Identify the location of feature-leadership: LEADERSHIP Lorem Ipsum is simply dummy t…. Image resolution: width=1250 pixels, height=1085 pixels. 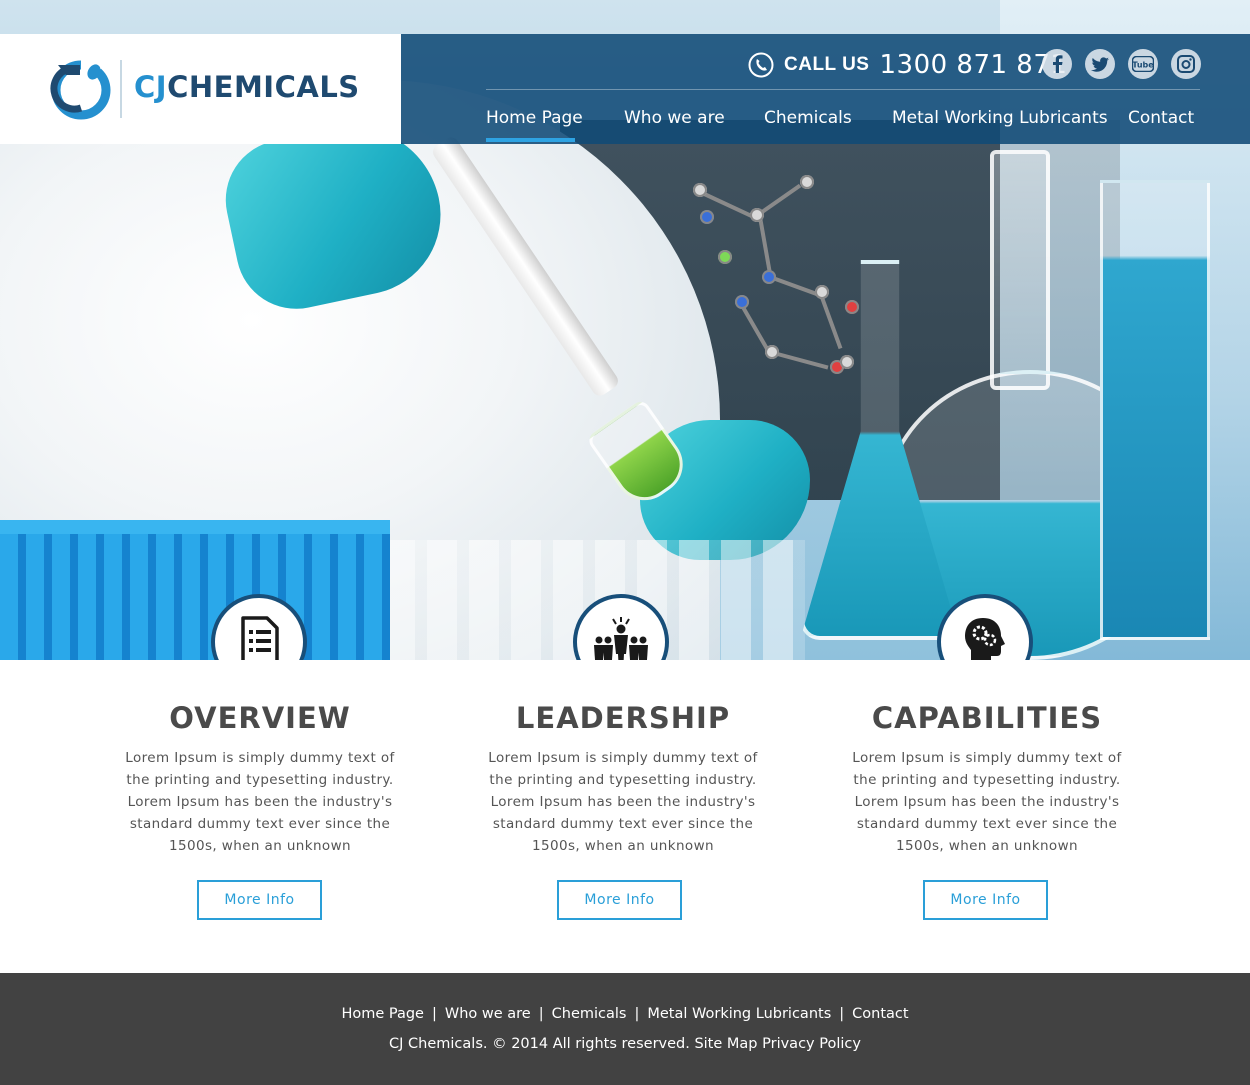
(623, 778).